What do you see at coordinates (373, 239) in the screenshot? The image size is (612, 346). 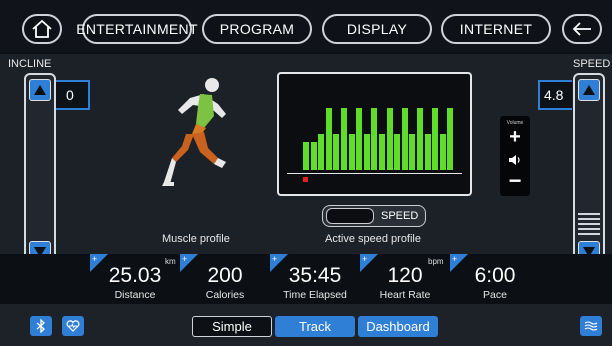 I see `active-speed-profile-label: Active speed profile` at bounding box center [373, 239].